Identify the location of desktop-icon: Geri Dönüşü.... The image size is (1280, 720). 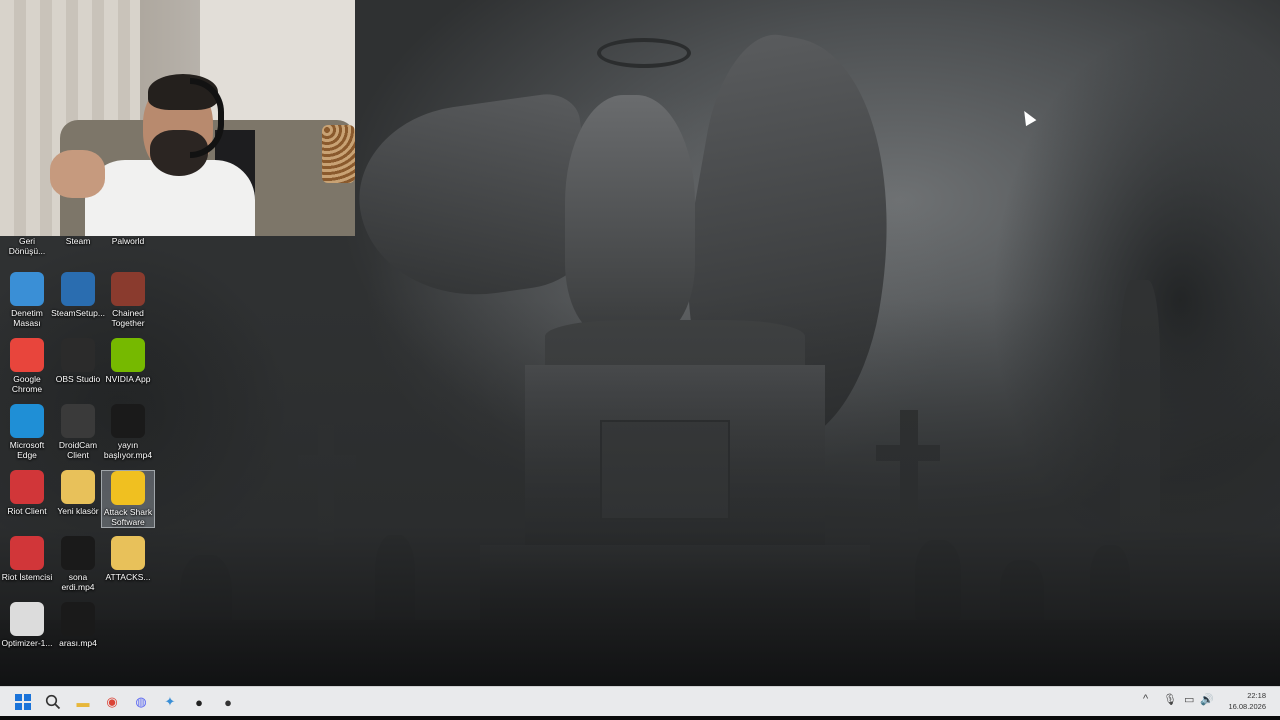
(27, 246).